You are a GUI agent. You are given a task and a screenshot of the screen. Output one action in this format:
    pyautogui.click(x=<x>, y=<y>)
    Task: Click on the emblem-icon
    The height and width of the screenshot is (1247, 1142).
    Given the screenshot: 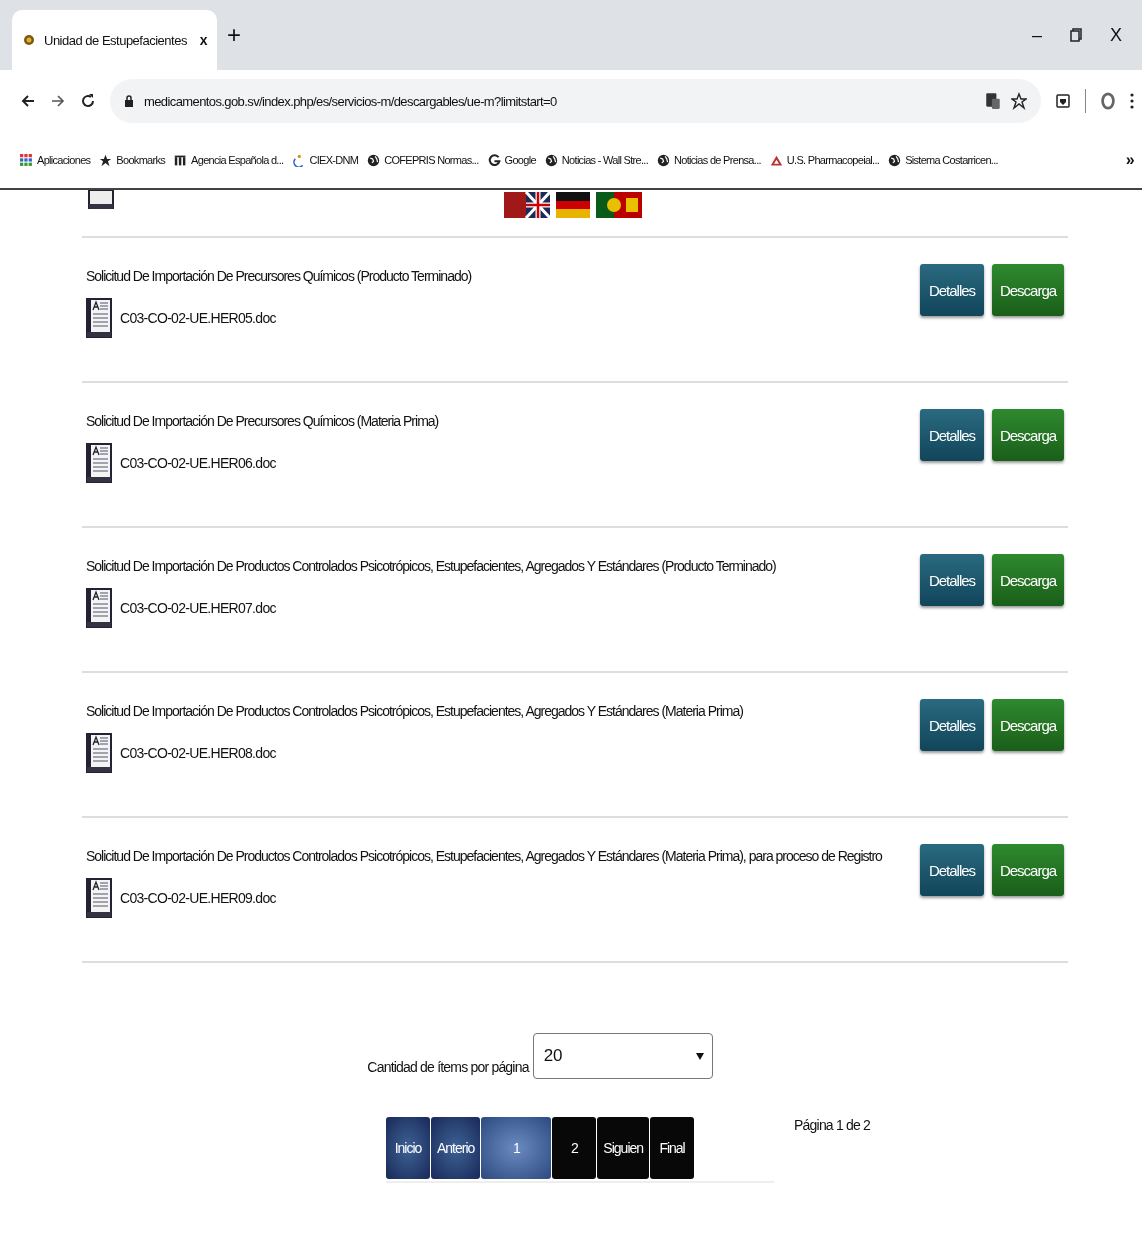 What is the action you would take?
    pyautogui.click(x=29, y=40)
    